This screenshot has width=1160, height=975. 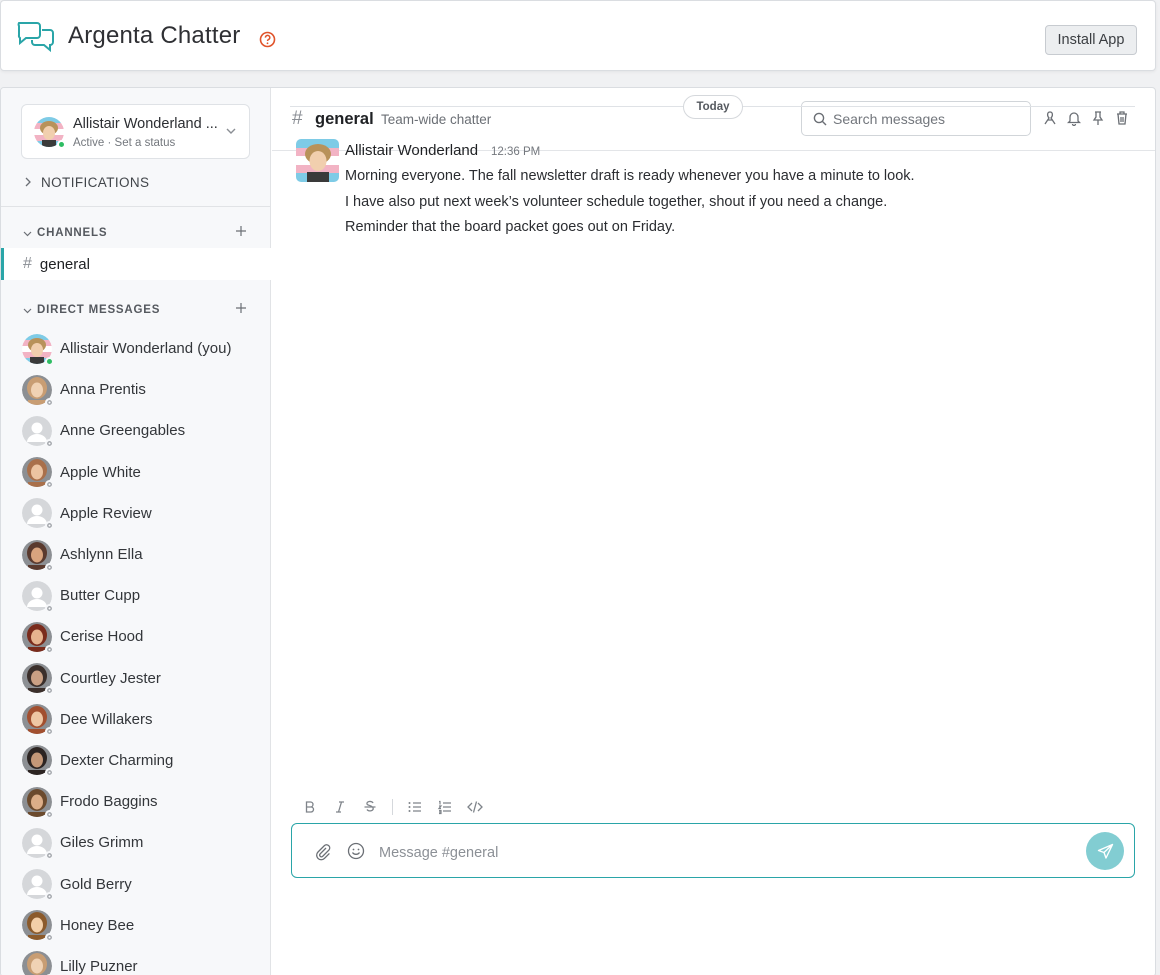 What do you see at coordinates (411, 150) in the screenshot?
I see `message-author: Allistair Wonderland` at bounding box center [411, 150].